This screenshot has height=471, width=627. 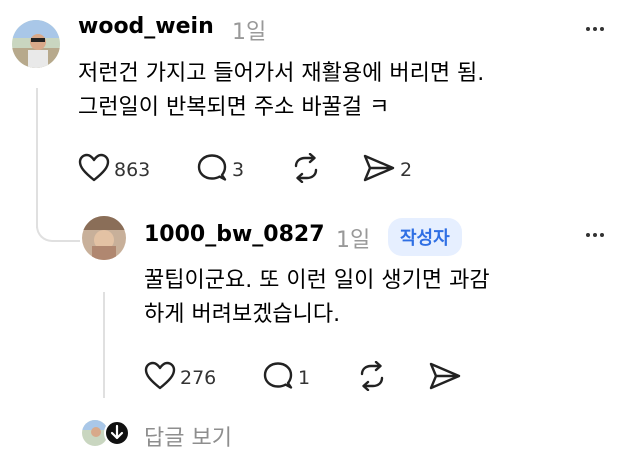 I want to click on reply-button: 3, so click(x=220, y=170).